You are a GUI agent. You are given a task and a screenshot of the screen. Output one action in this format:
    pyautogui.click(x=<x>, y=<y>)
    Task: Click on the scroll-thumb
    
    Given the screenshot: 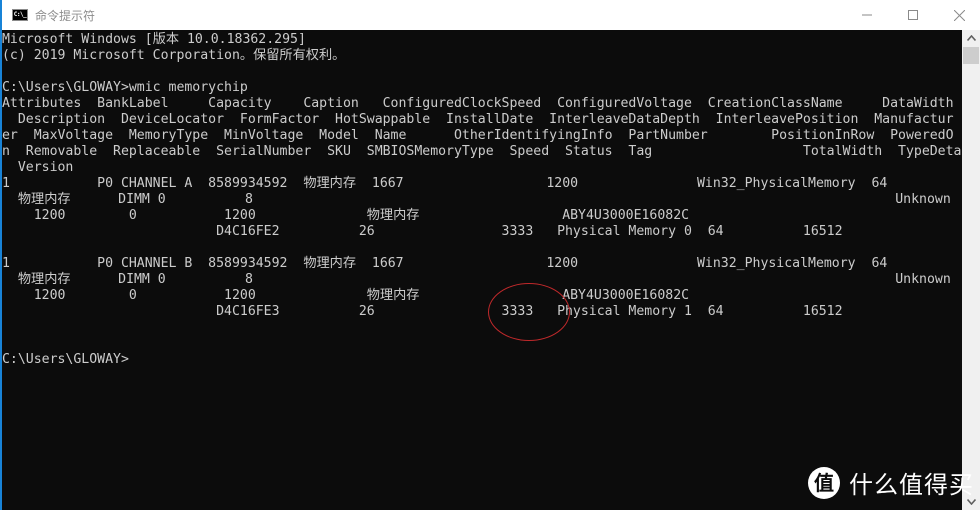 What is the action you would take?
    pyautogui.click(x=971, y=55)
    